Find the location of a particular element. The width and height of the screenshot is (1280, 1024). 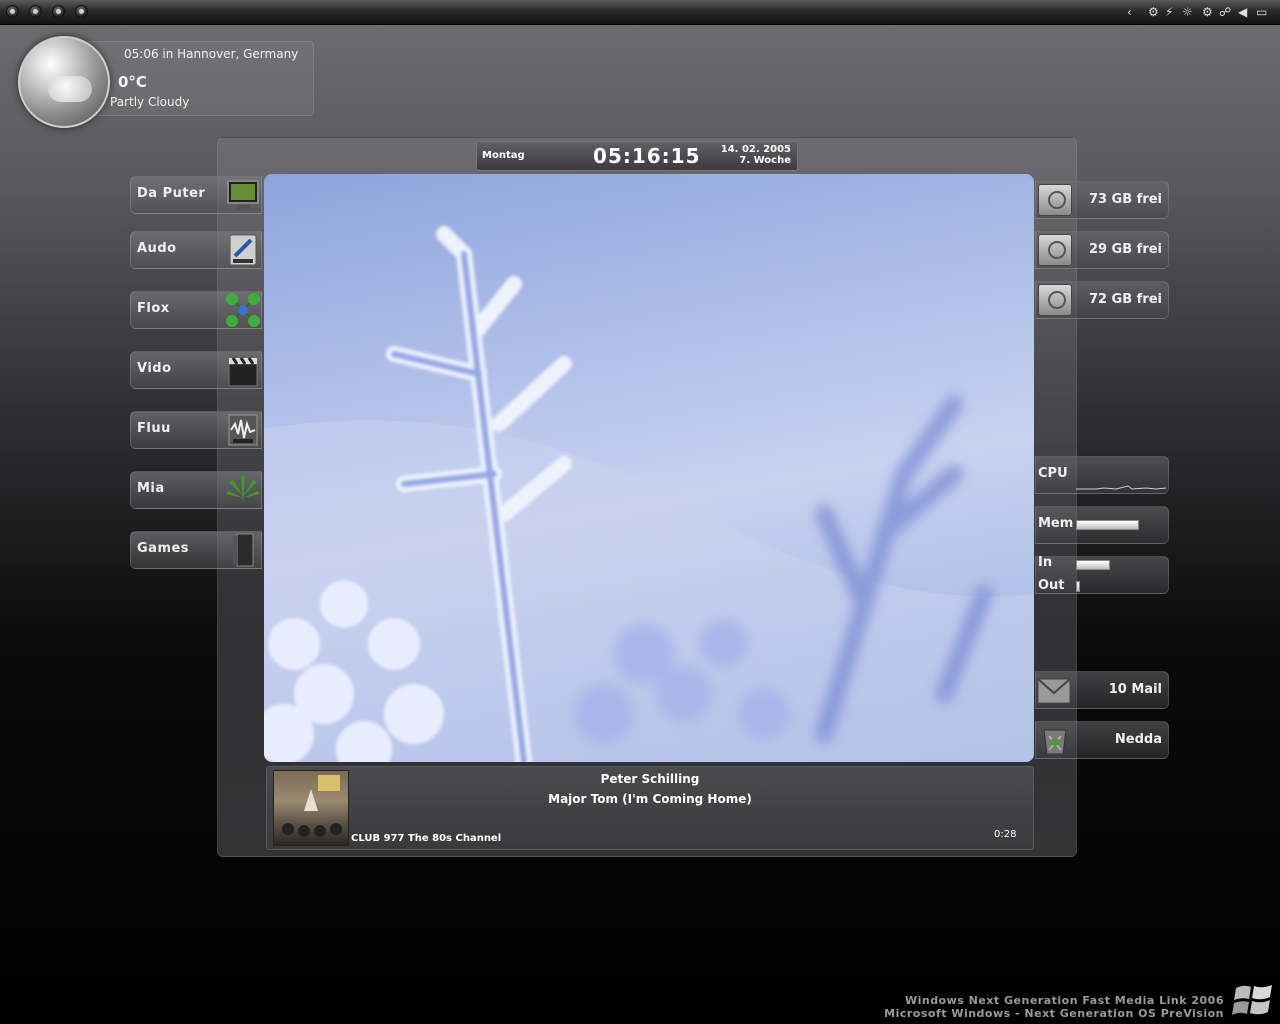

cpu-graph is located at coordinates (1121, 487).